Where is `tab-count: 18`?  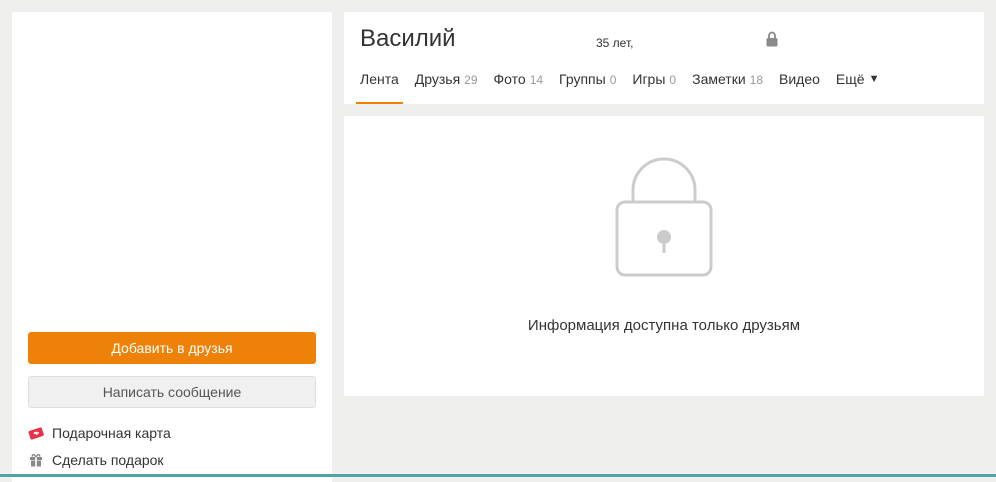
tab-count: 18 is located at coordinates (756, 80).